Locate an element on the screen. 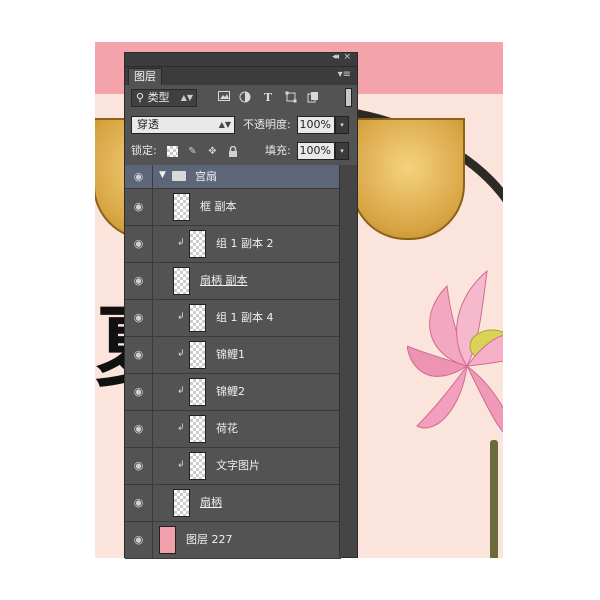 The height and width of the screenshot is (600, 600). layer-name: 荷花 is located at coordinates (227, 428).